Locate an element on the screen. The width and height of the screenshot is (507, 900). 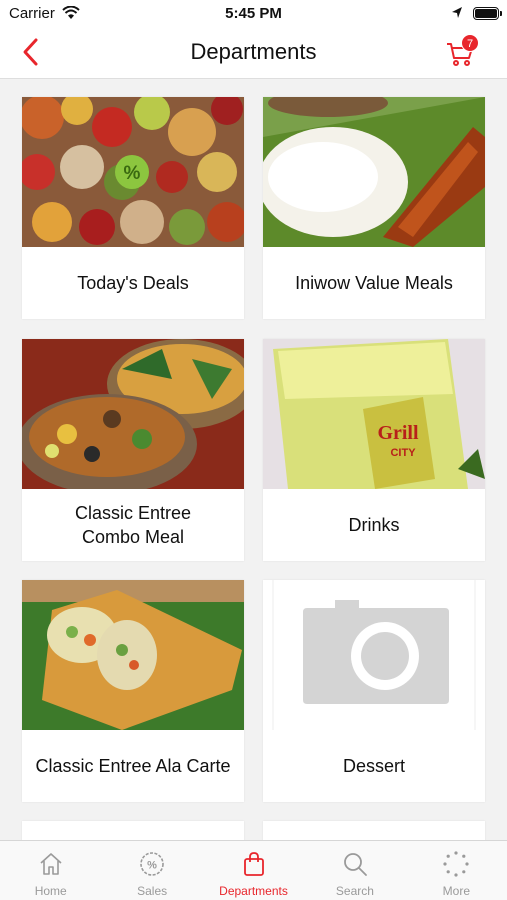
location-arrow-icon is located at coordinates (457, 12).